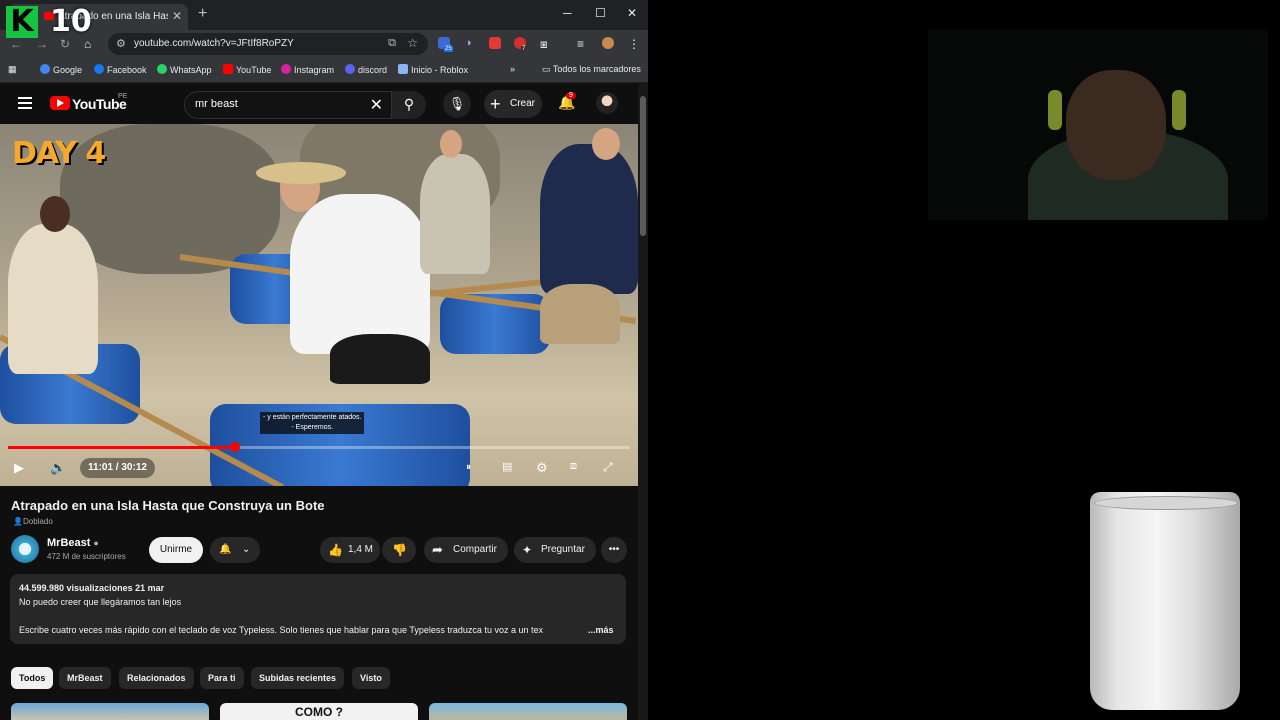 This screenshot has height=720, width=1280. What do you see at coordinates (117, 468) in the screenshot?
I see `time-display: 11:01 / 30:12` at bounding box center [117, 468].